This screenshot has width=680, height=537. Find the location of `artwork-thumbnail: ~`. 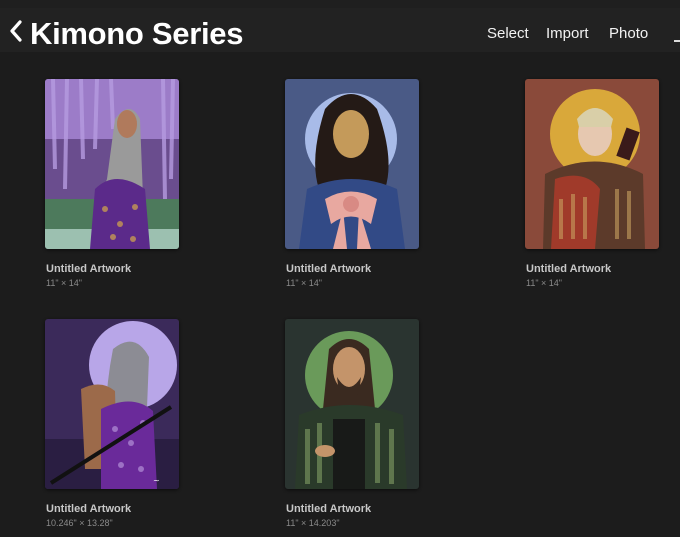

artwork-thumbnail: ~ is located at coordinates (112, 404).